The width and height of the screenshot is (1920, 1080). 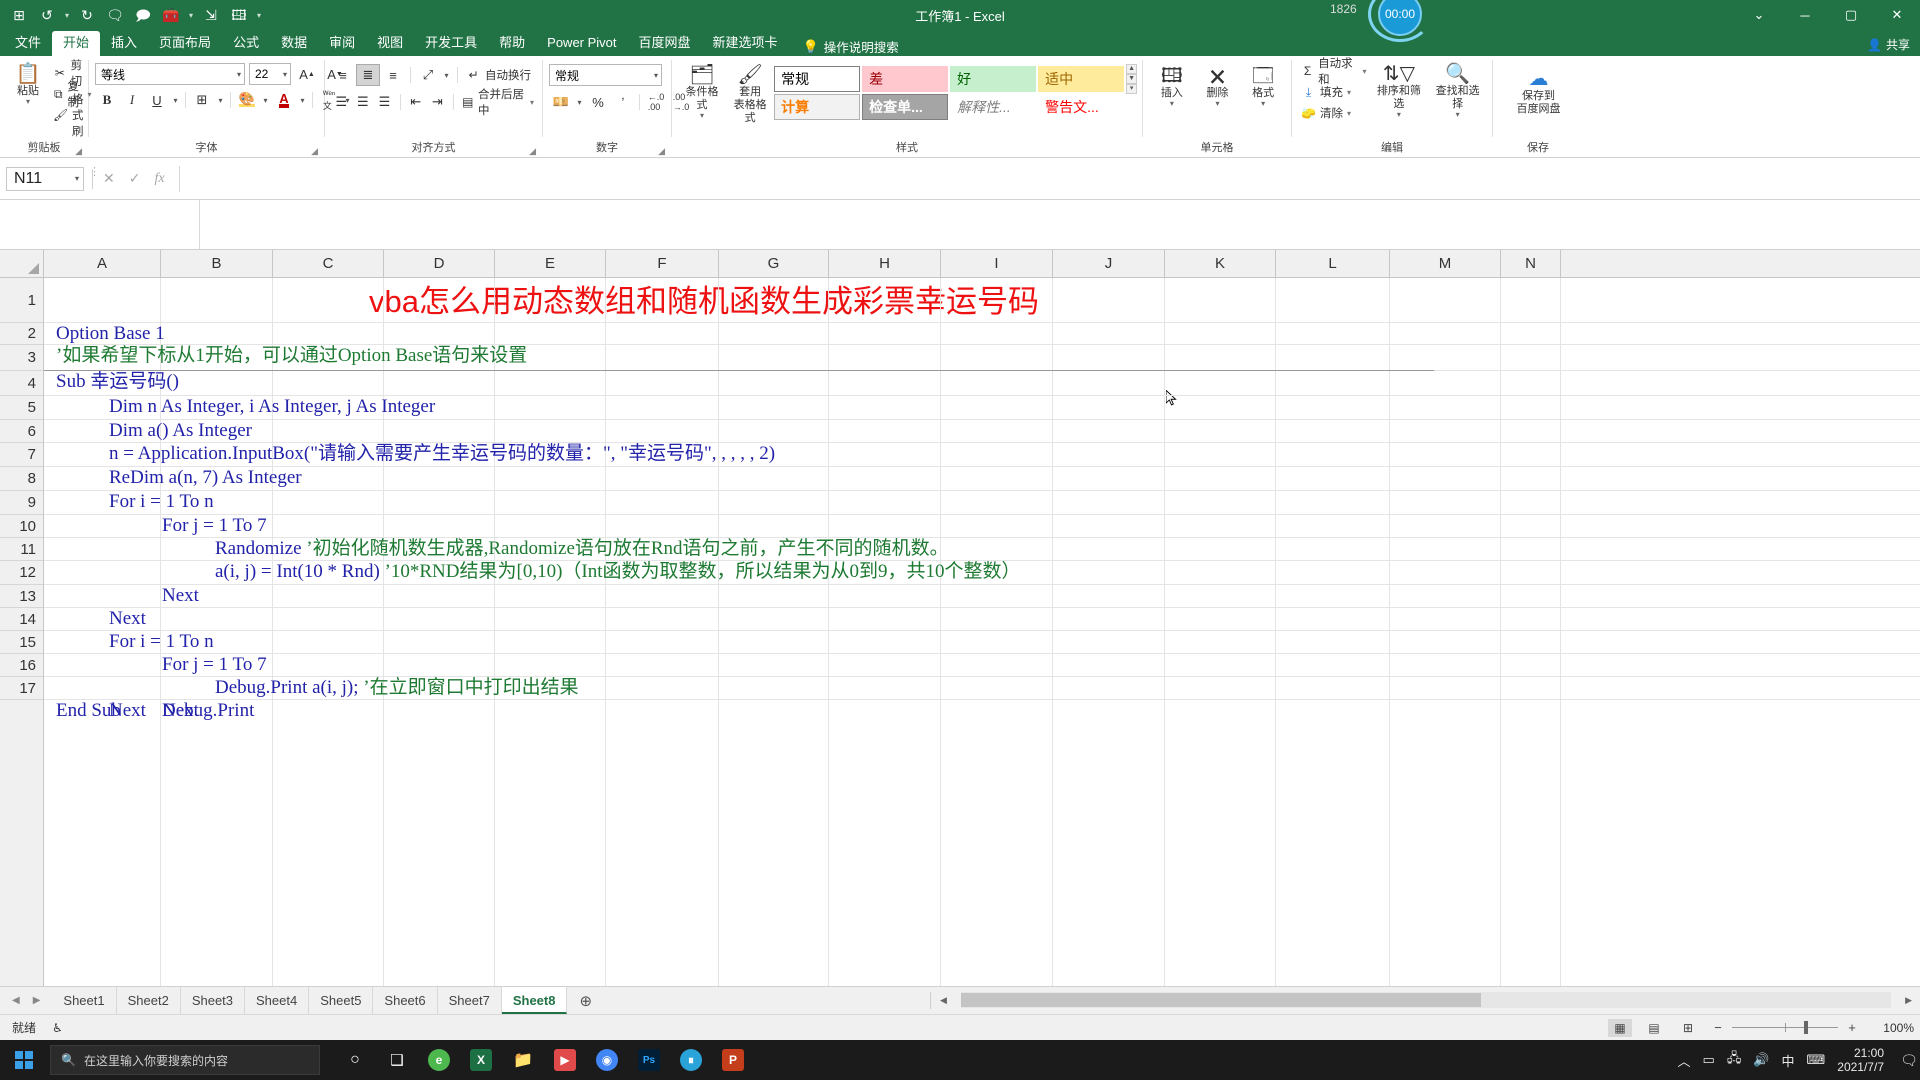 I want to click on conditional-dropdown-icon: ▾, so click(x=702, y=116).